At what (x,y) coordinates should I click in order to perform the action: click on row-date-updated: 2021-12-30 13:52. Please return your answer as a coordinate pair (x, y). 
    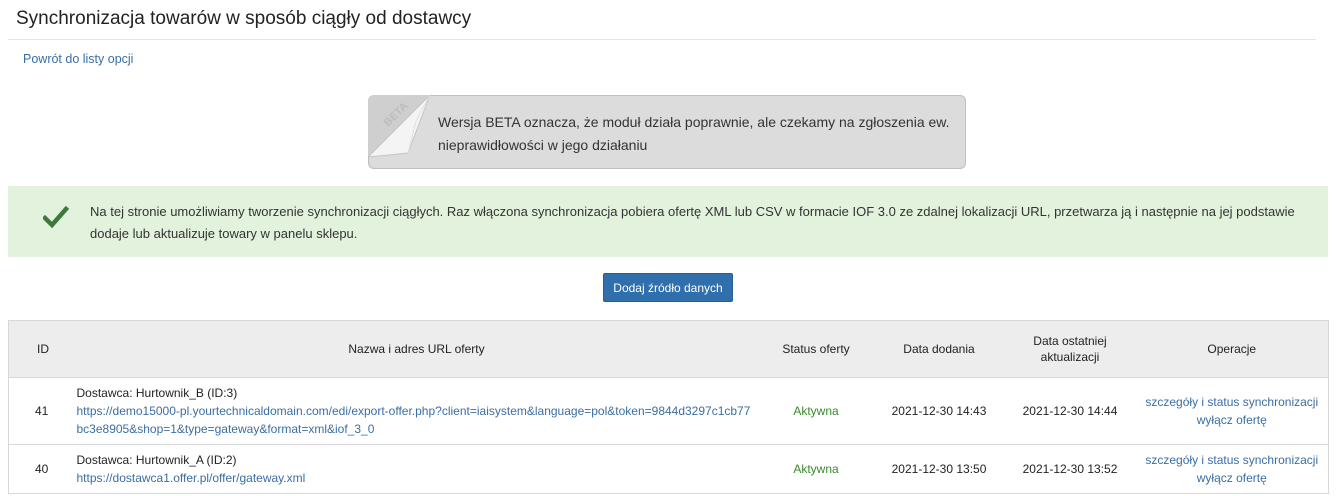
    Looking at the image, I should click on (1070, 469).